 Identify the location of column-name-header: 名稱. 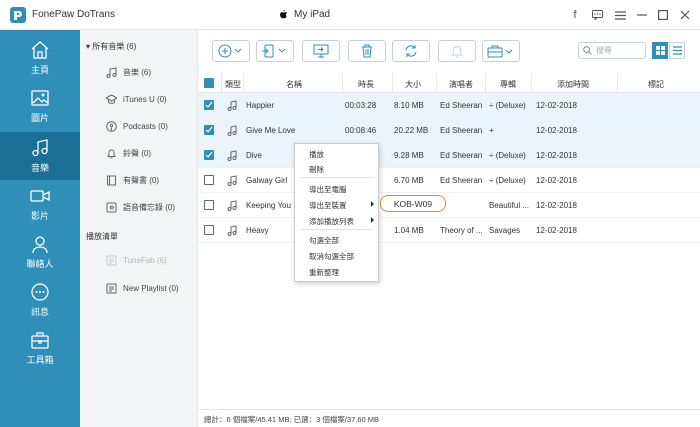
(294, 84).